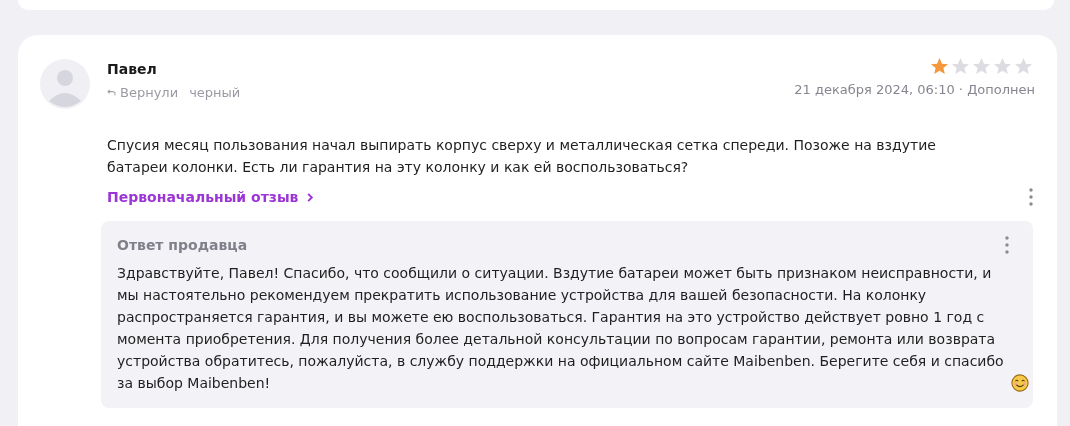 The width and height of the screenshot is (1070, 426). What do you see at coordinates (182, 245) in the screenshot?
I see `seller-reply-title: Ответ продавца` at bounding box center [182, 245].